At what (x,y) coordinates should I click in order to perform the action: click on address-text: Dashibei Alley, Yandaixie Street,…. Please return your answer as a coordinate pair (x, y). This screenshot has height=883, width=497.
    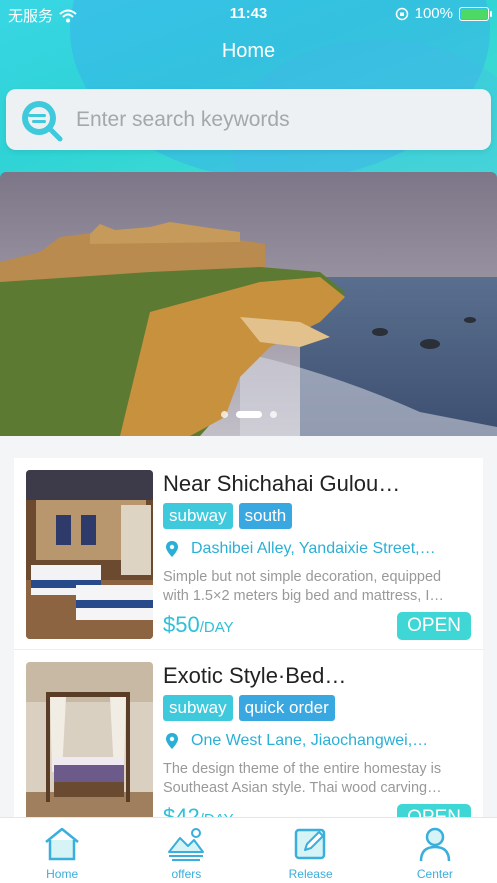
    Looking at the image, I should click on (313, 548).